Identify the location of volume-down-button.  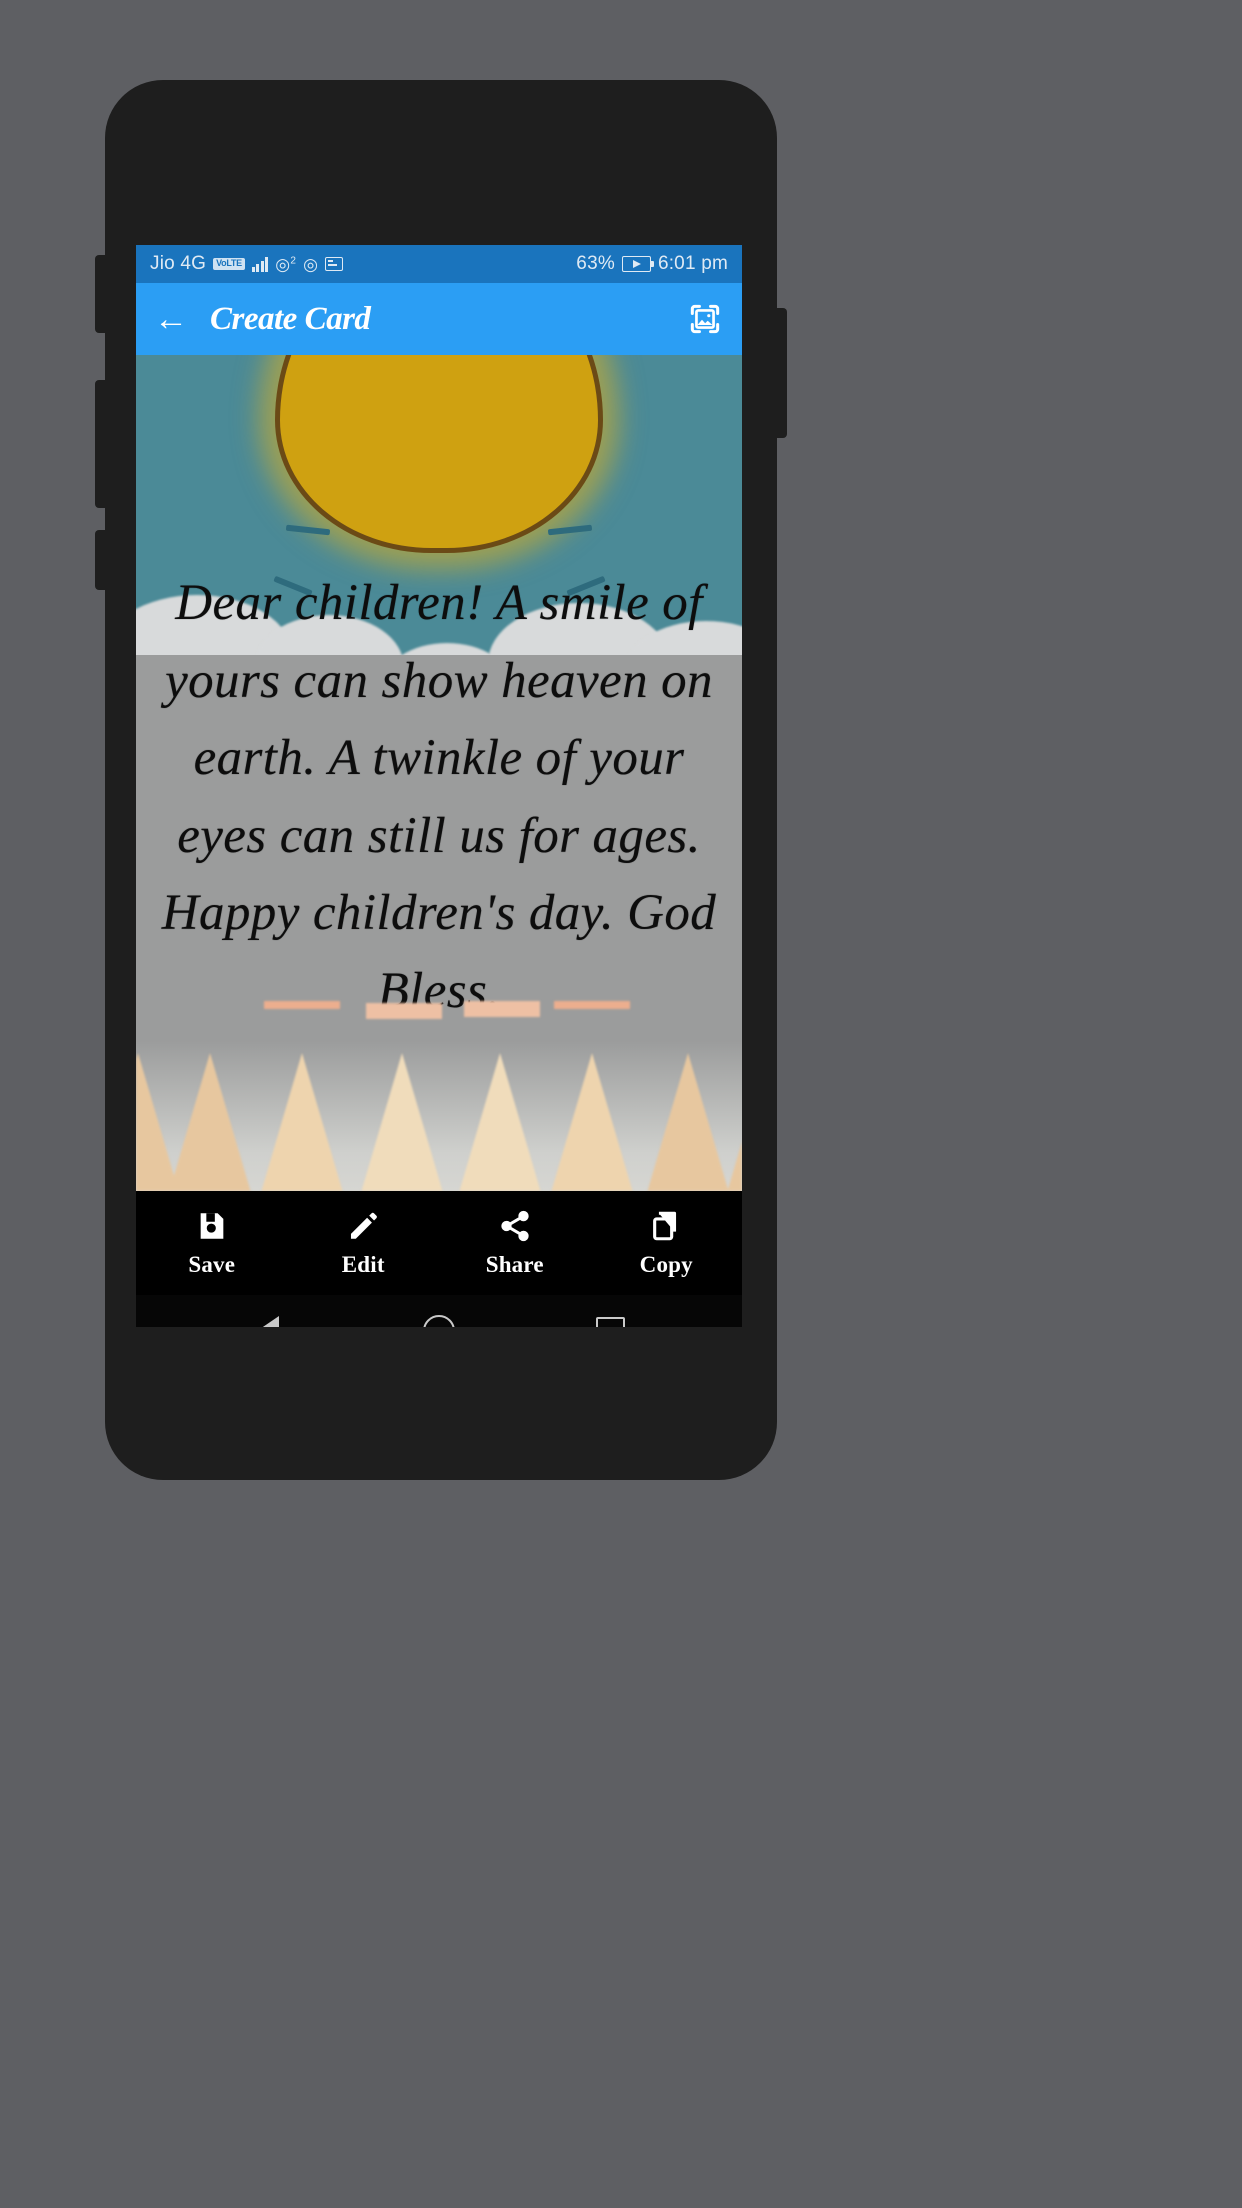
(101, 444).